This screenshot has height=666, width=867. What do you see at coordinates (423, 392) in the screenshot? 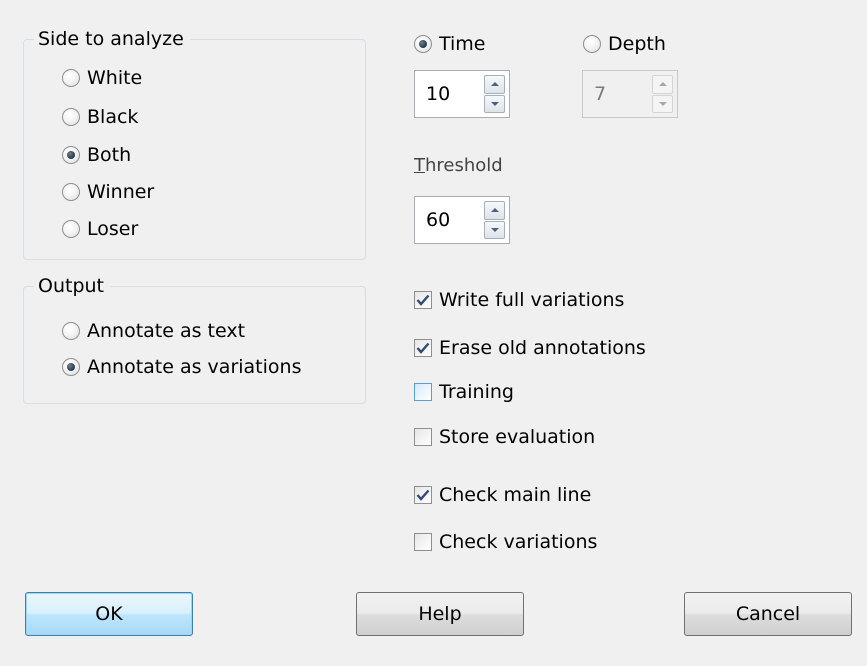
I see `training-box` at bounding box center [423, 392].